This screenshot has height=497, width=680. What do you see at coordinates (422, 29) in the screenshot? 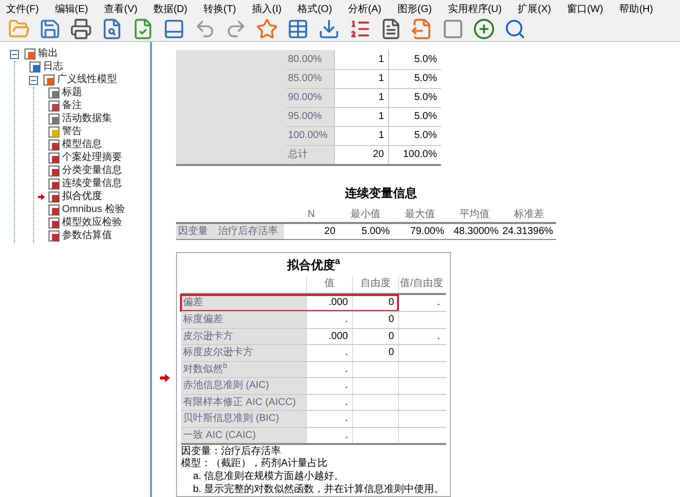
I see `document-export-icon` at bounding box center [422, 29].